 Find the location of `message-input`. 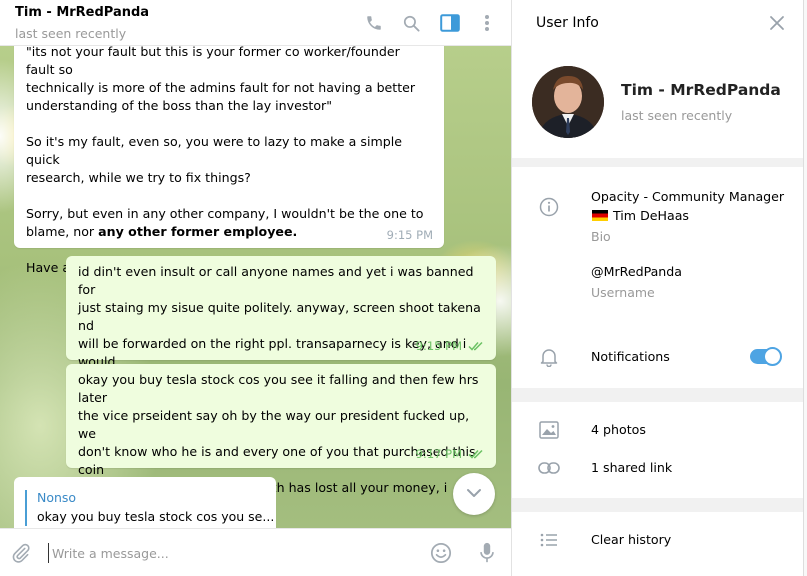

message-input is located at coordinates (228, 553).